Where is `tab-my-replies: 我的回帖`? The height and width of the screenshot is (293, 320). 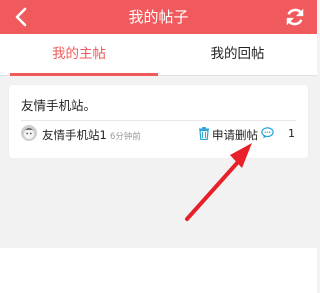 tab-my-replies: 我的回帖 is located at coordinates (237, 55).